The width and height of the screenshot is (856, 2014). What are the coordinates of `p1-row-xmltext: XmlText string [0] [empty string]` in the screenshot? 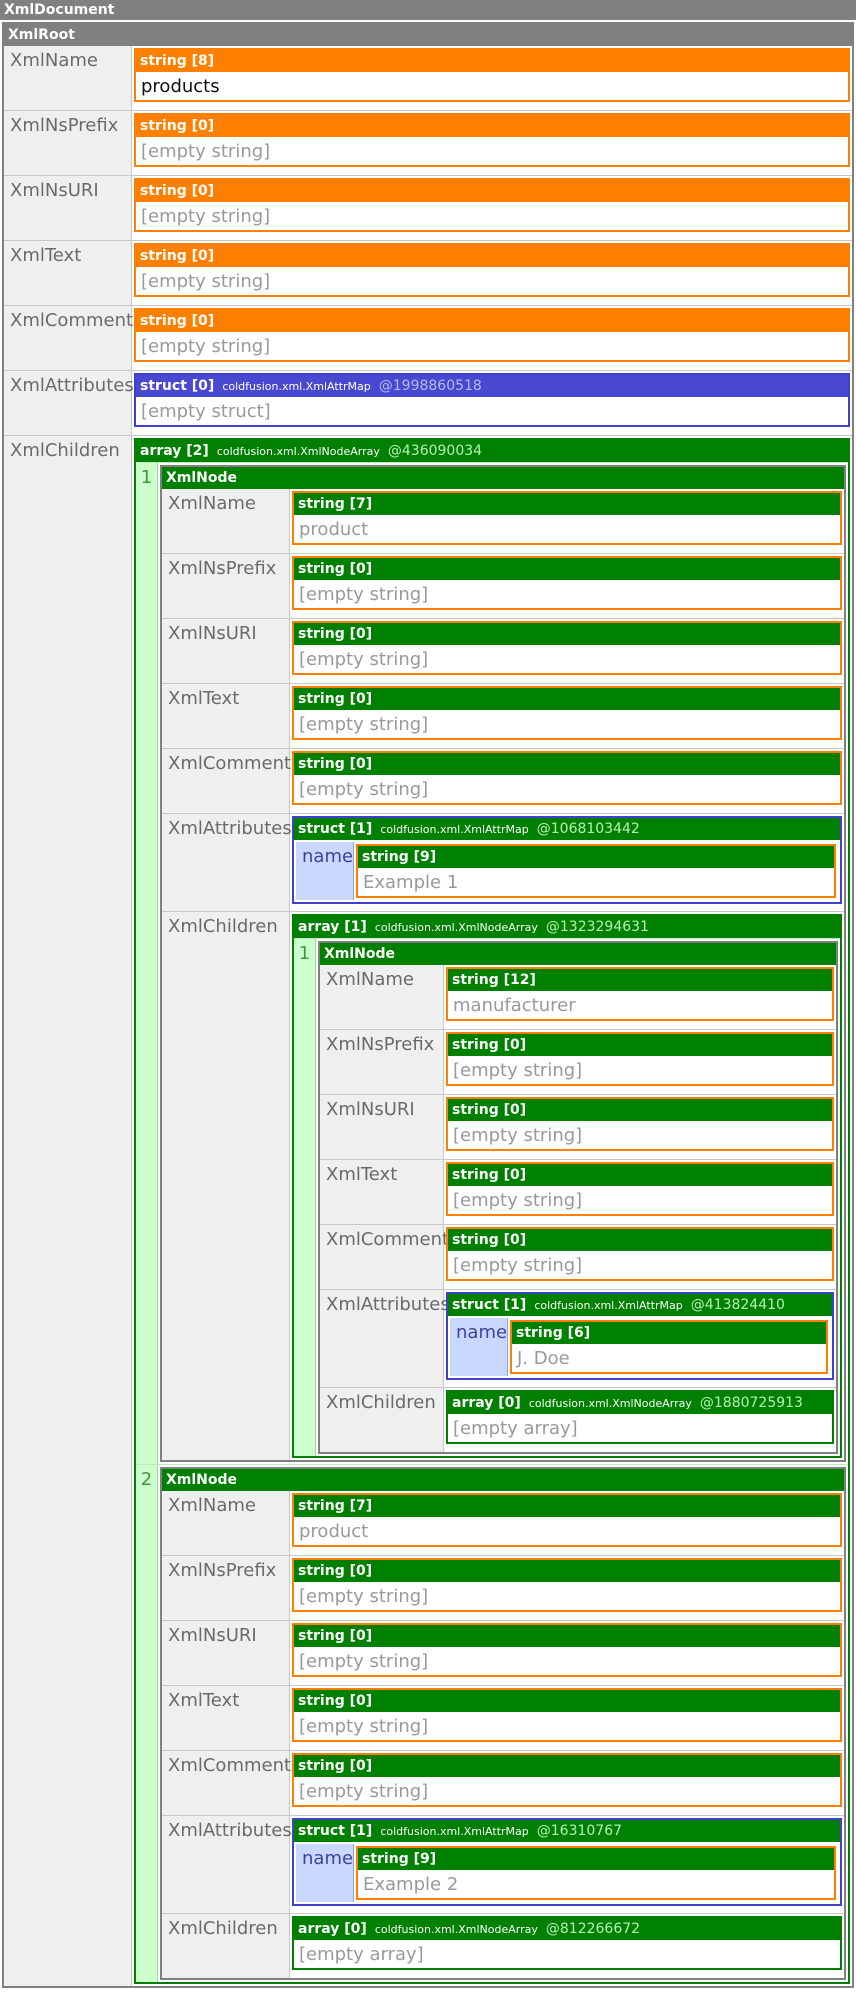 It's located at (503, 716).